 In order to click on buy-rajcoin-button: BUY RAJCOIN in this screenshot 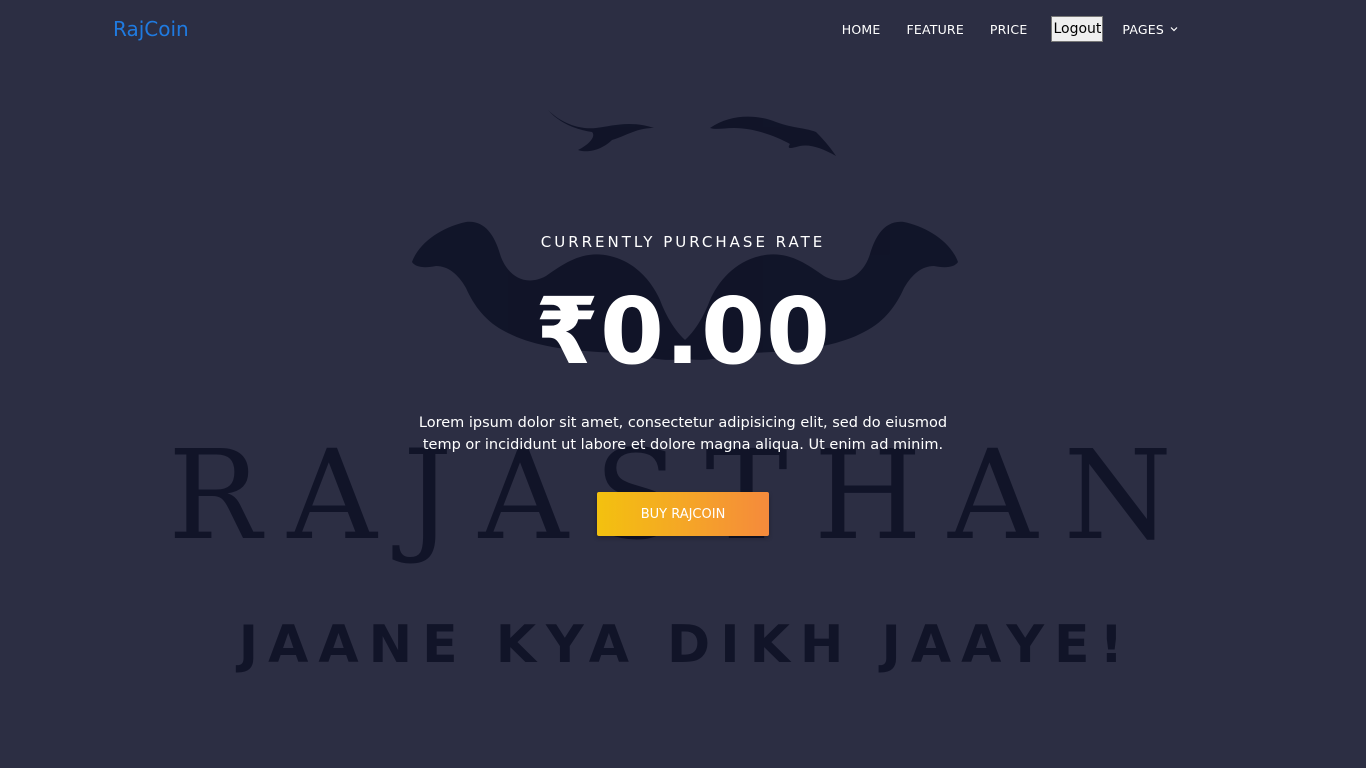, I will do `click(683, 514)`.